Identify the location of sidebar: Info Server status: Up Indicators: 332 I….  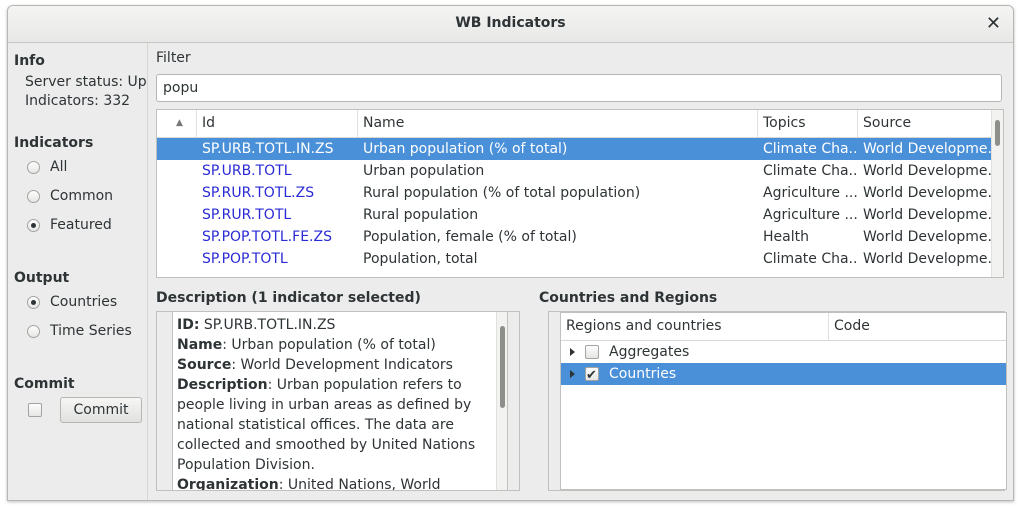
(77, 271).